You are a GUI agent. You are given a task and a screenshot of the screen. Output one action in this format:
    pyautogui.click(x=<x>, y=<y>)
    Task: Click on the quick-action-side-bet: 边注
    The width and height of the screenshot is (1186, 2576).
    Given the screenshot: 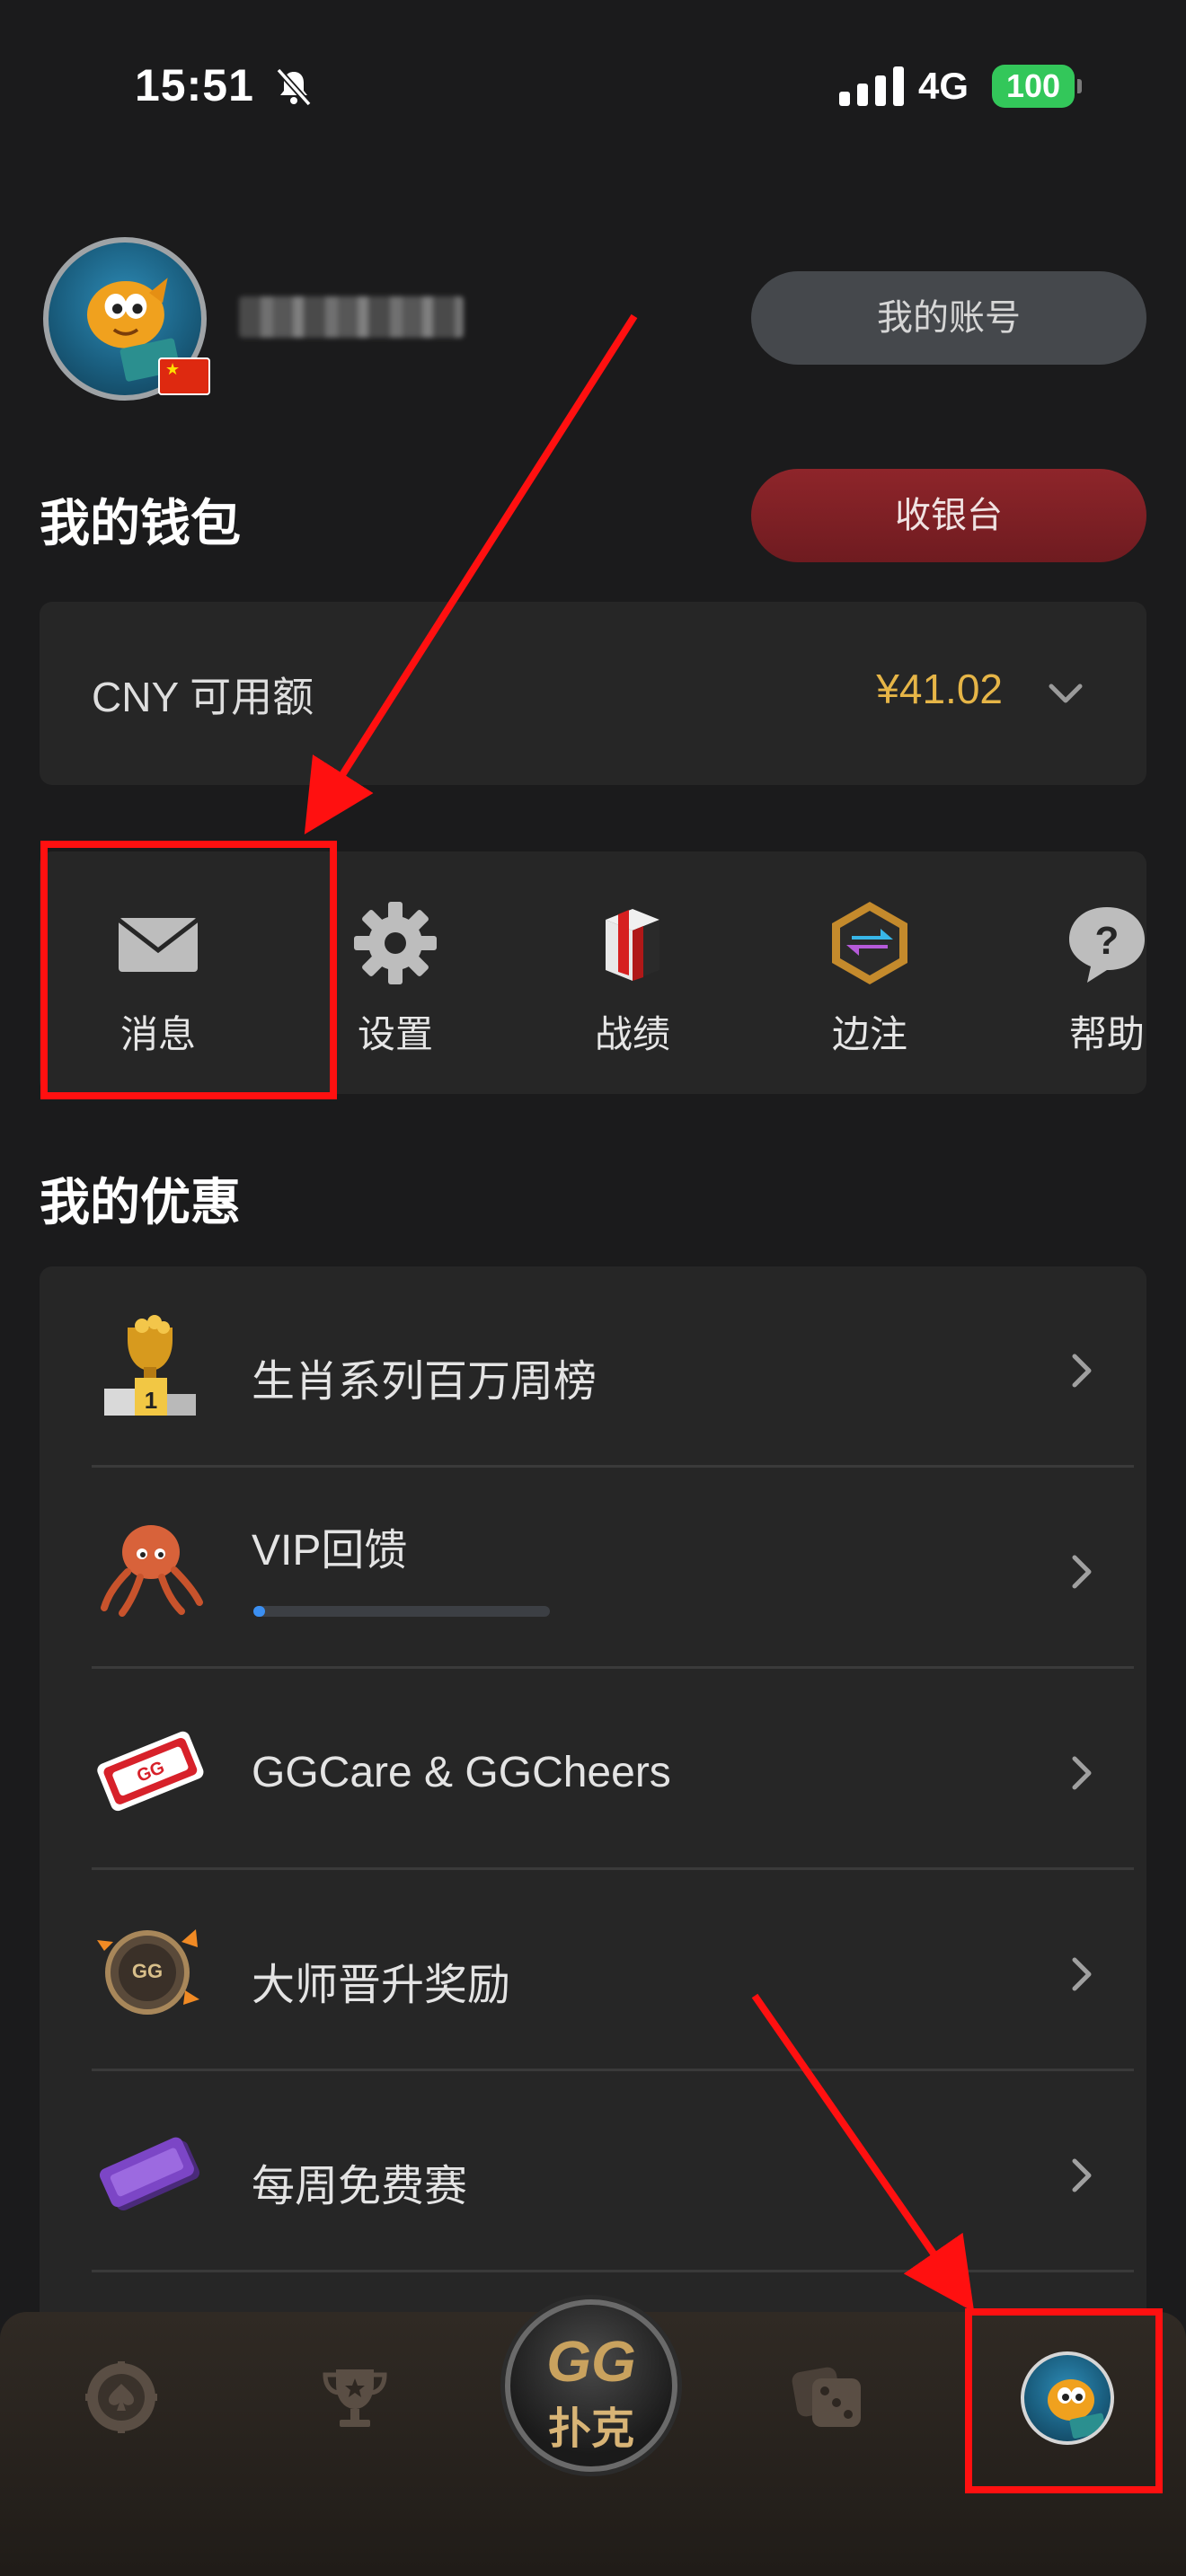 What is the action you would take?
    pyautogui.click(x=869, y=972)
    